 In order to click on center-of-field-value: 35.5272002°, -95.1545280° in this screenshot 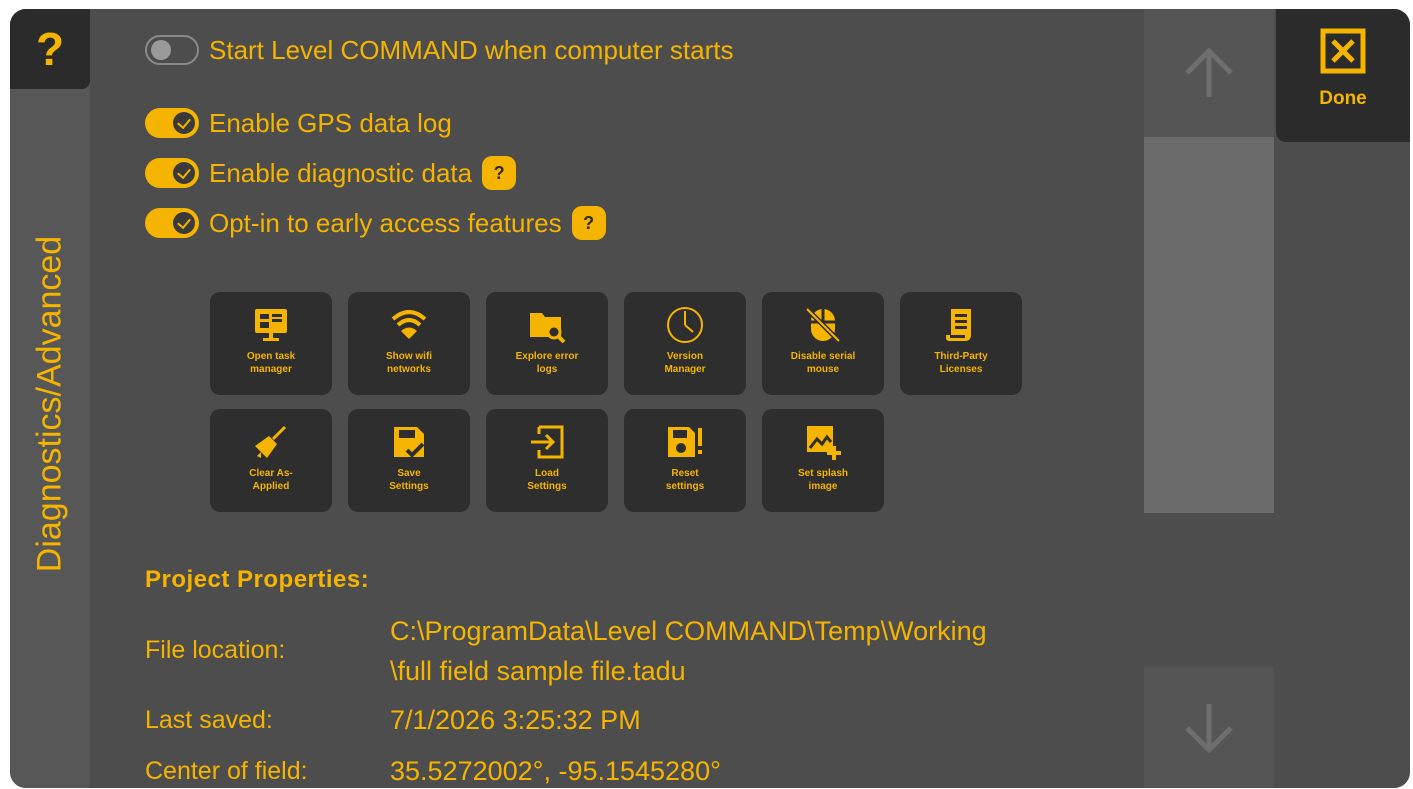, I will do `click(555, 771)`.